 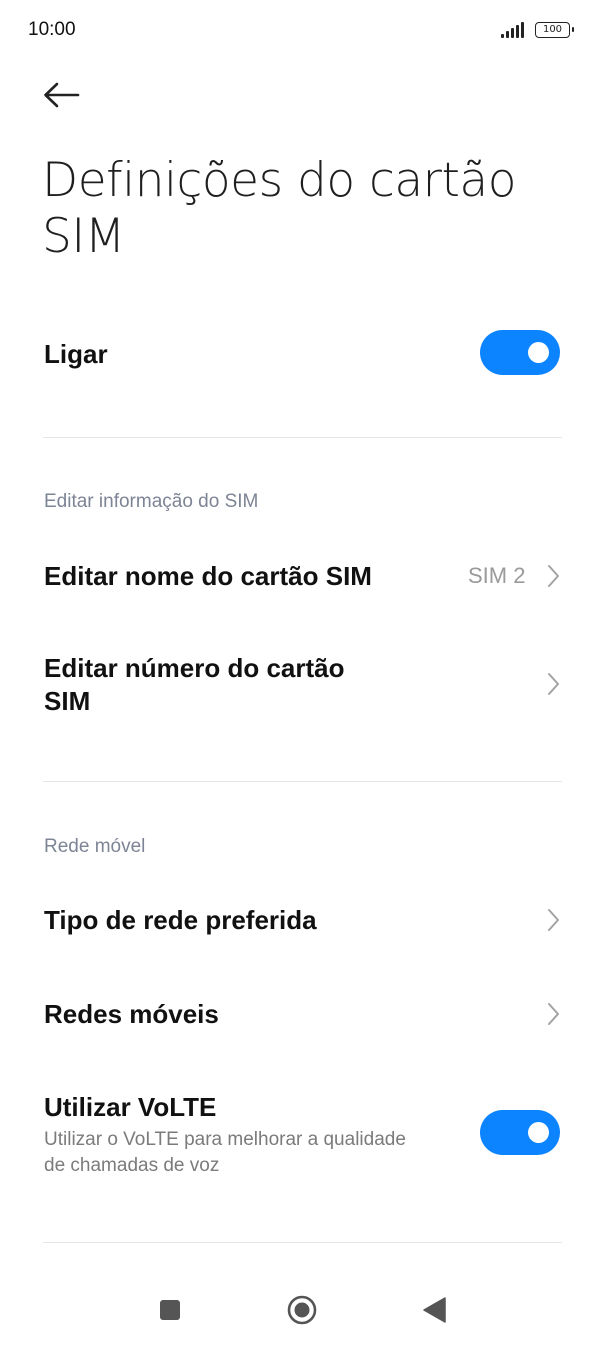 I want to click on home-button, so click(x=302, y=1310).